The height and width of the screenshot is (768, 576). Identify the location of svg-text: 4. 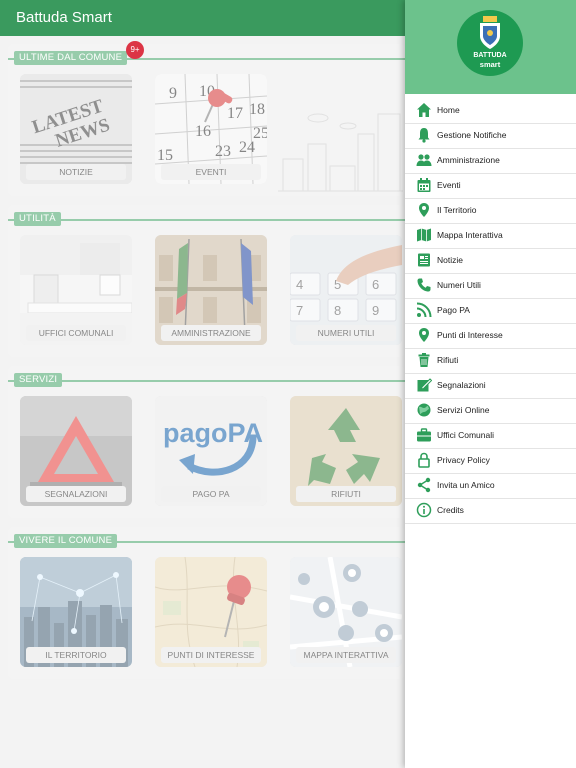
(299, 284).